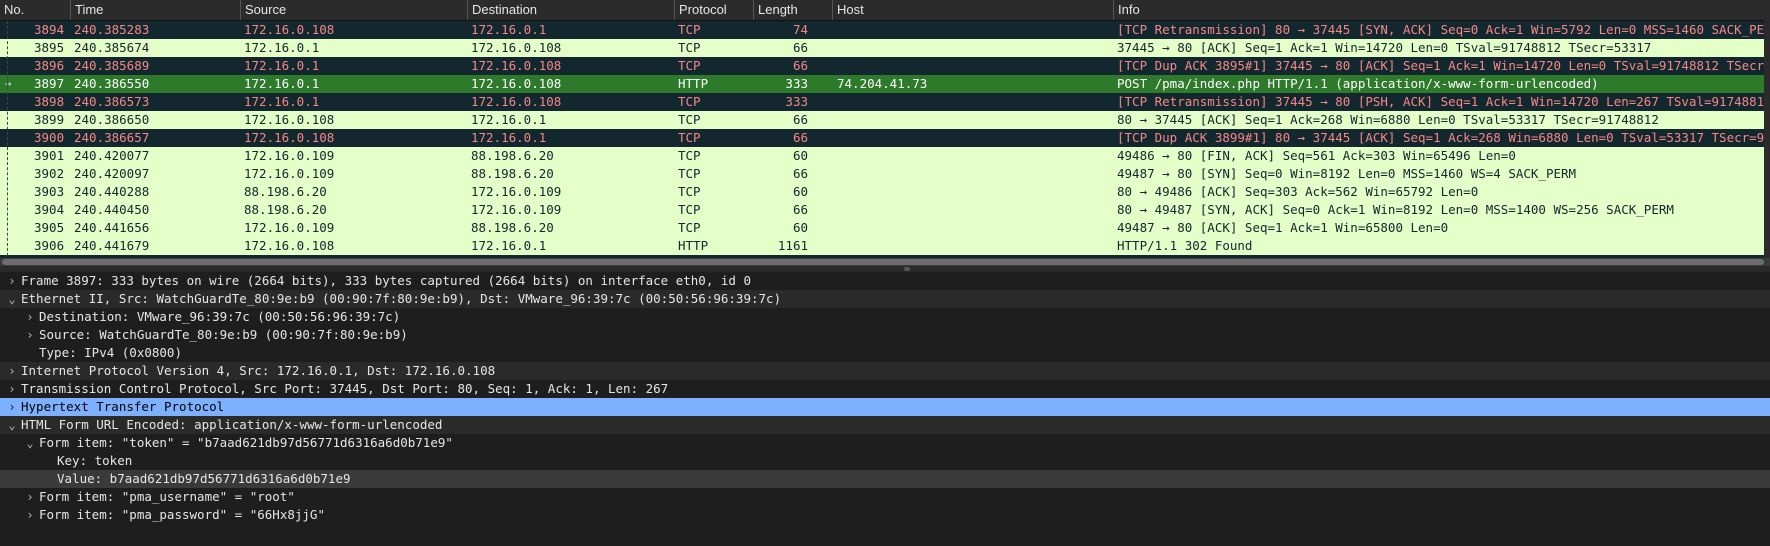 The width and height of the screenshot is (1770, 546). What do you see at coordinates (972, 10) in the screenshot?
I see `column-header-host: Host` at bounding box center [972, 10].